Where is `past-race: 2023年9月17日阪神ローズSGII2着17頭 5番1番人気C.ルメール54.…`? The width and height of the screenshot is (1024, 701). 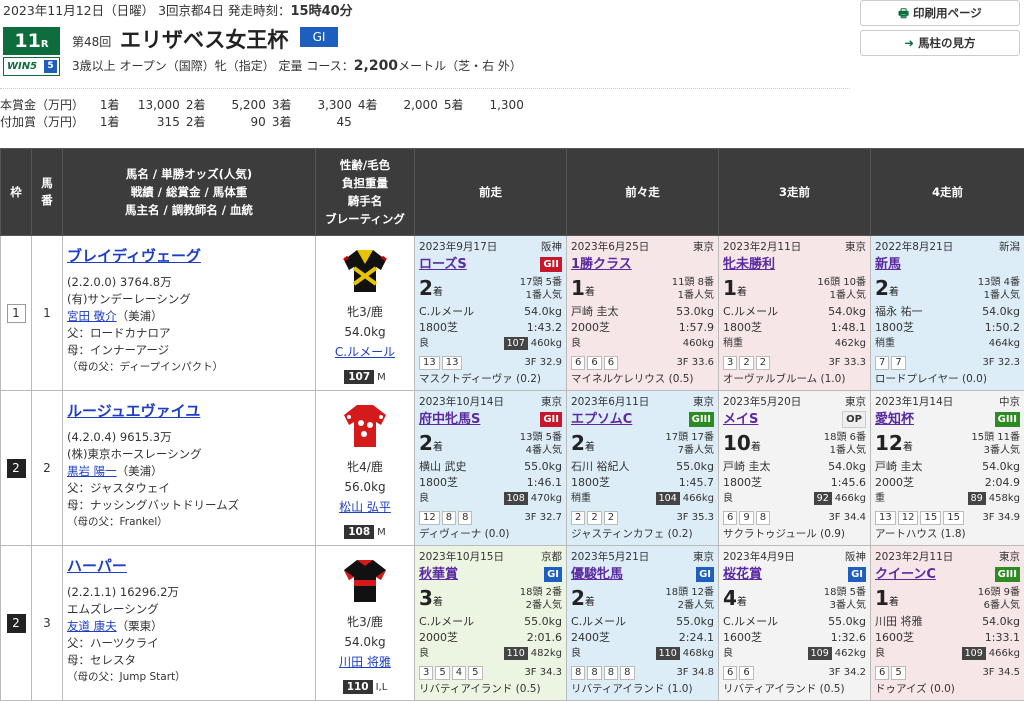
past-race: 2023年9月17日阪神ローズSGII2着17頭 5番1番人気C.ルメール54.… is located at coordinates (491, 313).